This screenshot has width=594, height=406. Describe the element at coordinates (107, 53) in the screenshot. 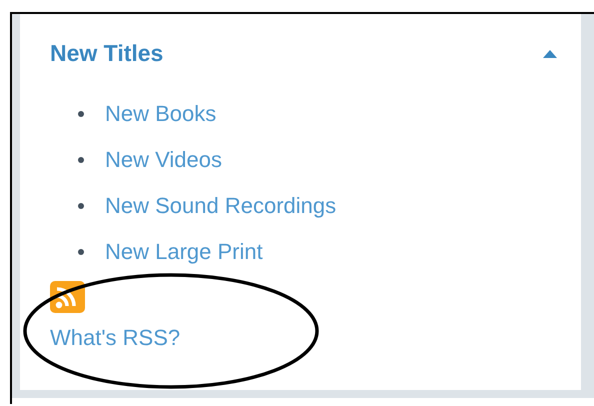

I see `panel-title: New Titles` at that location.